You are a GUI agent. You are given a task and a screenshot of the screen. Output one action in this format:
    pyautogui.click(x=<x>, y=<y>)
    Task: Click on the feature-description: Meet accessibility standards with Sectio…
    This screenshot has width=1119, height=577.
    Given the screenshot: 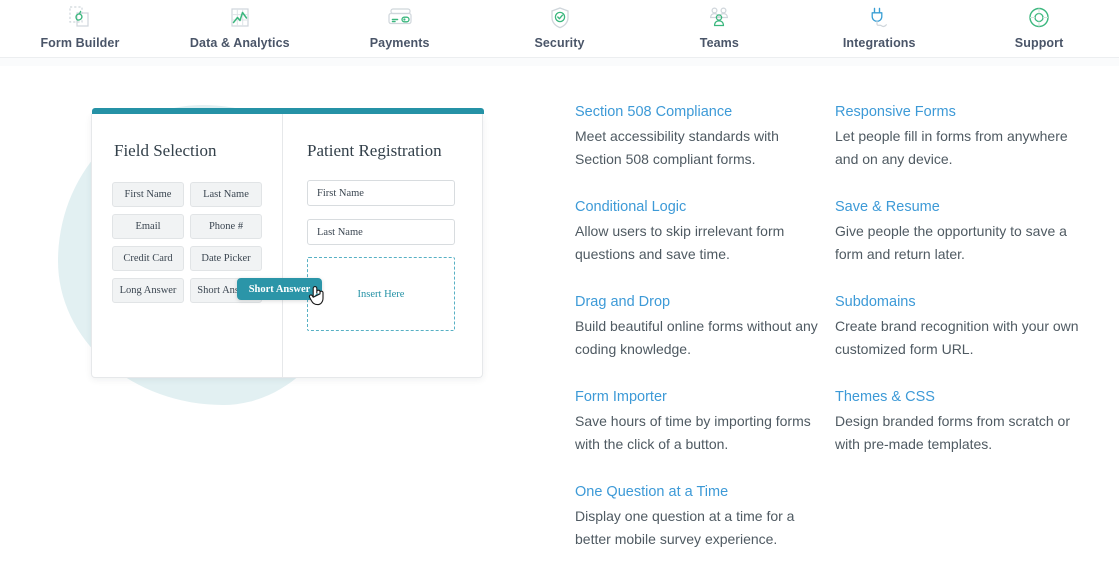 What is the action you would take?
    pyautogui.click(x=677, y=147)
    